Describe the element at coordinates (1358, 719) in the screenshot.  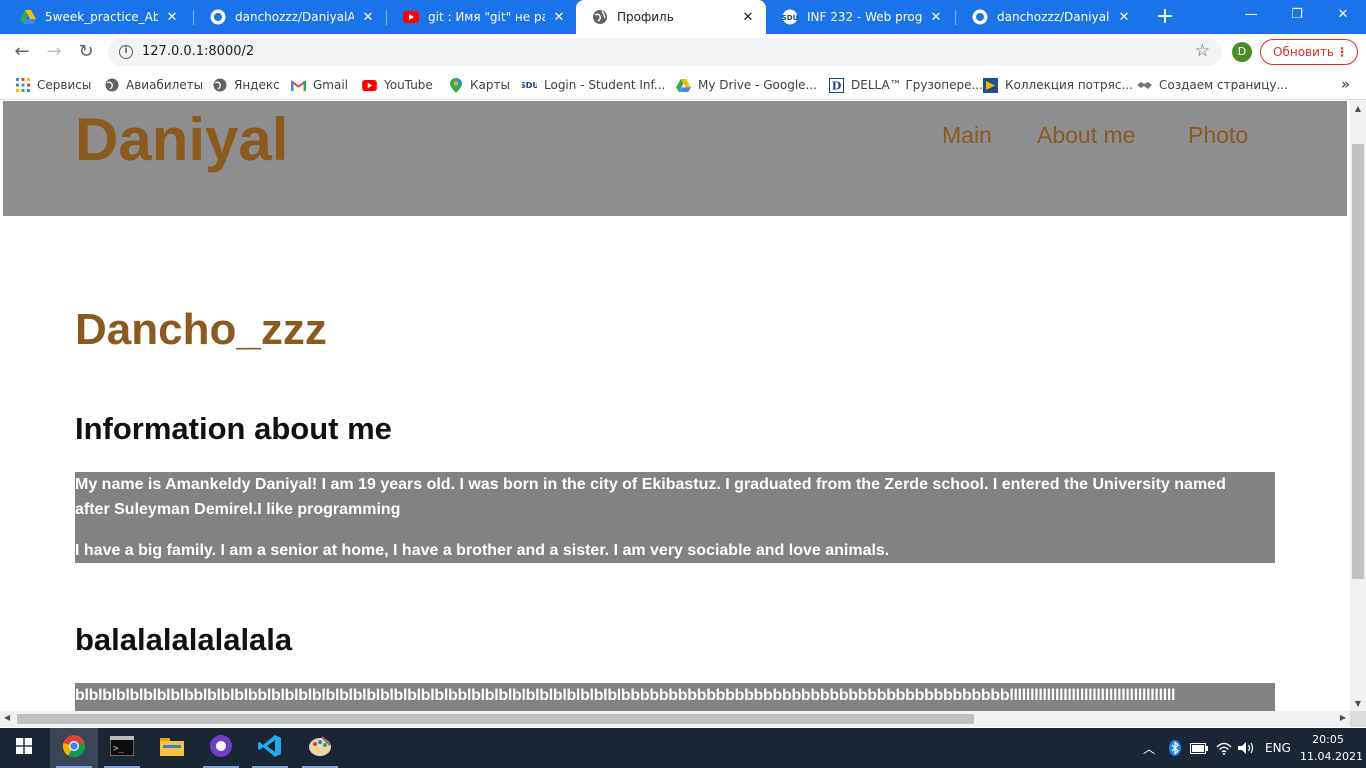
I see `scrollbar-corner` at that location.